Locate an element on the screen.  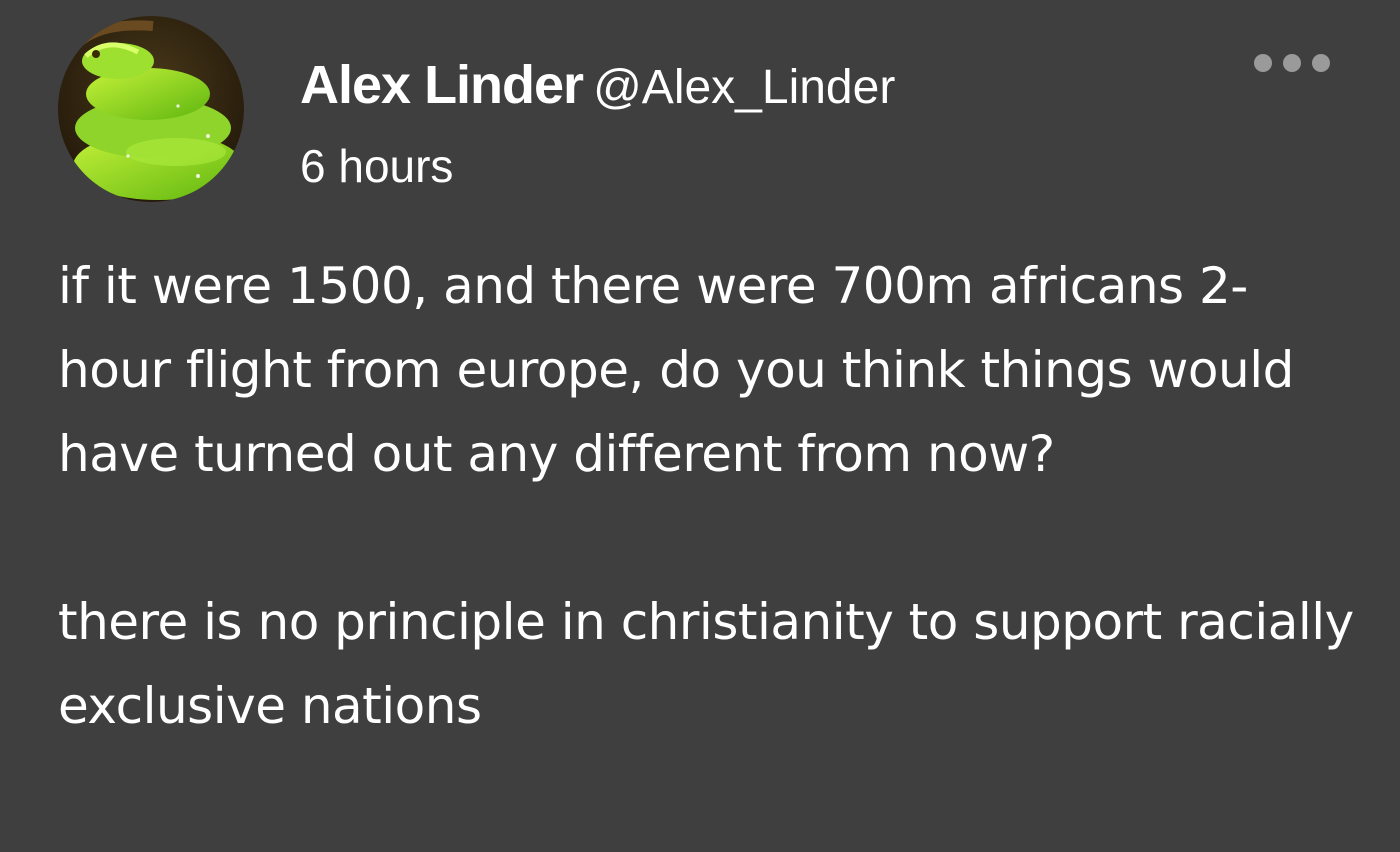
post-timestamp: 6 hours is located at coordinates (376, 166).